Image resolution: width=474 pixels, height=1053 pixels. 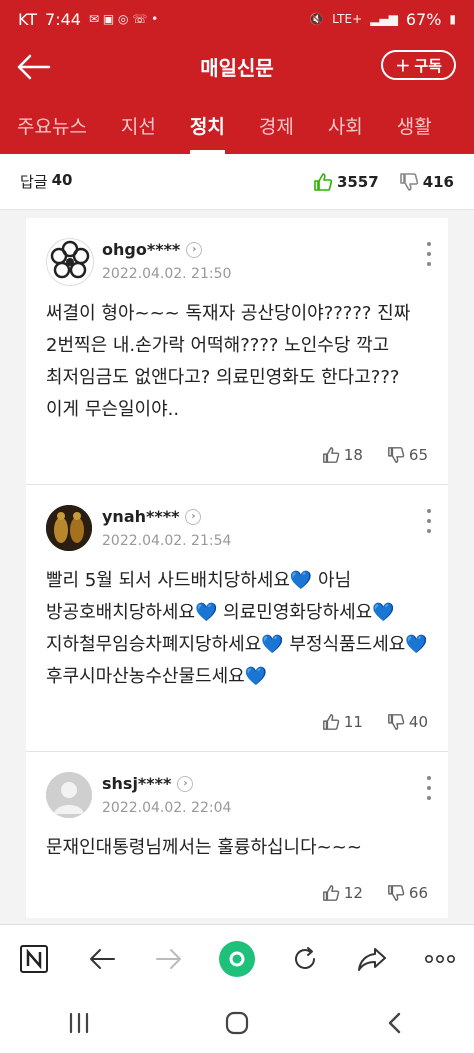 What do you see at coordinates (123, 19) in the screenshot?
I see `notification-icons: ✉ ▣ ◎ ☏ •` at bounding box center [123, 19].